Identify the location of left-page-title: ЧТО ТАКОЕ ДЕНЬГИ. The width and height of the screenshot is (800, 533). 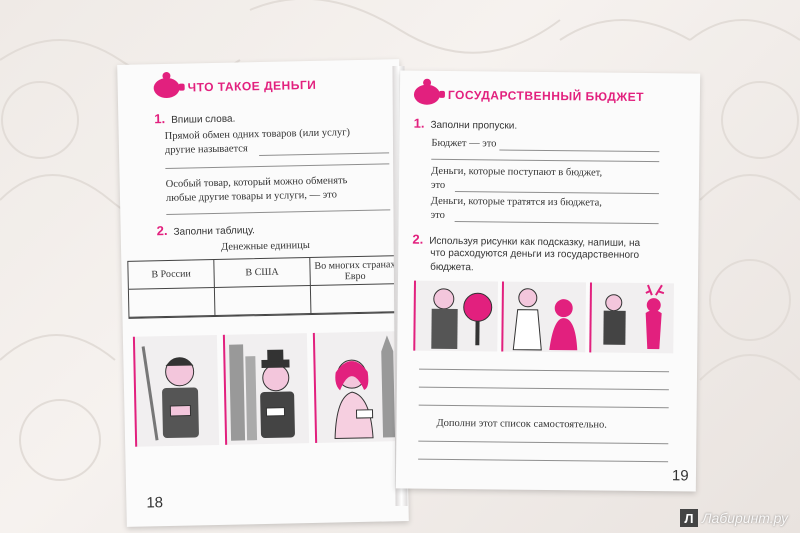
(252, 86).